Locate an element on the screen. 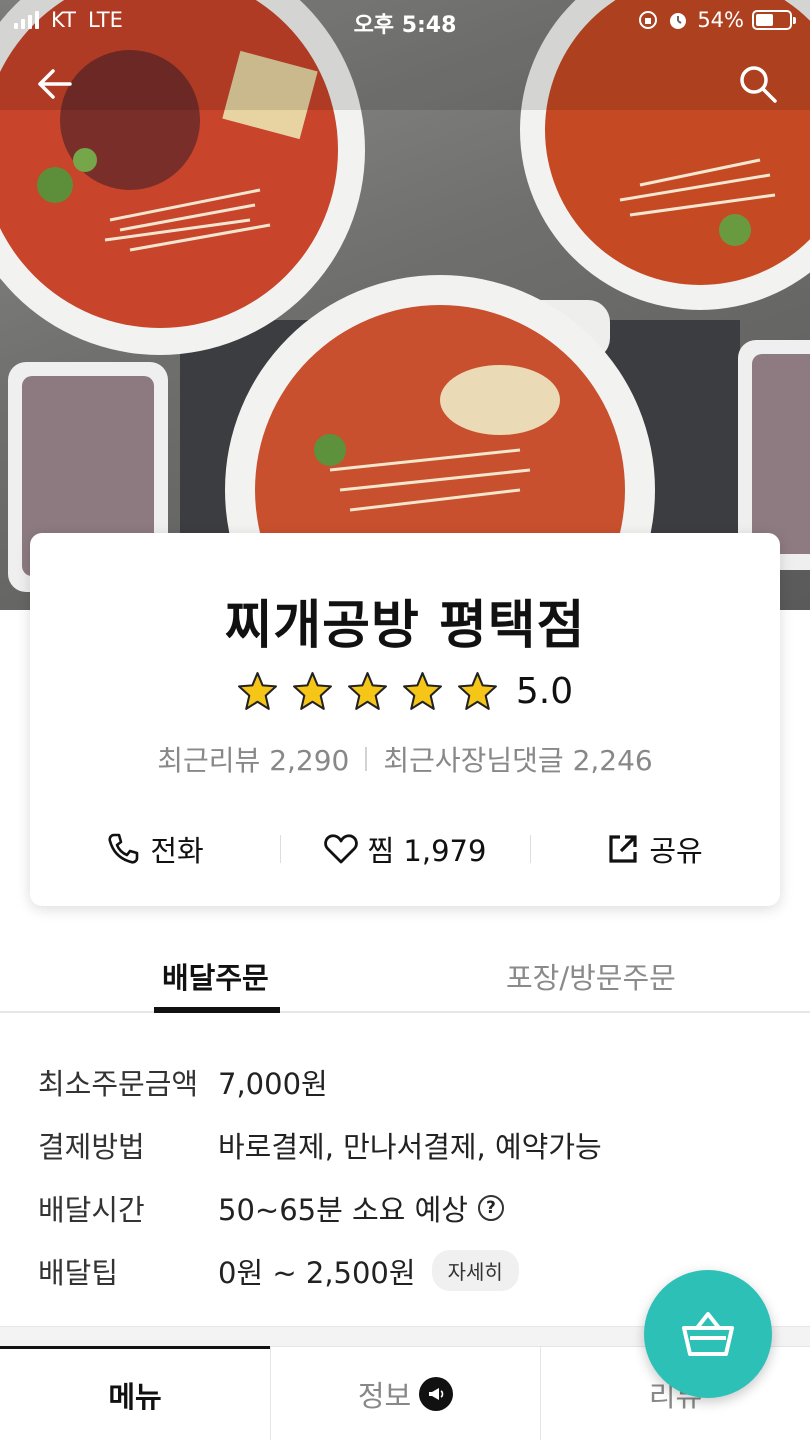  tab-delivery-label: 배달주문 is located at coordinates (215, 978).